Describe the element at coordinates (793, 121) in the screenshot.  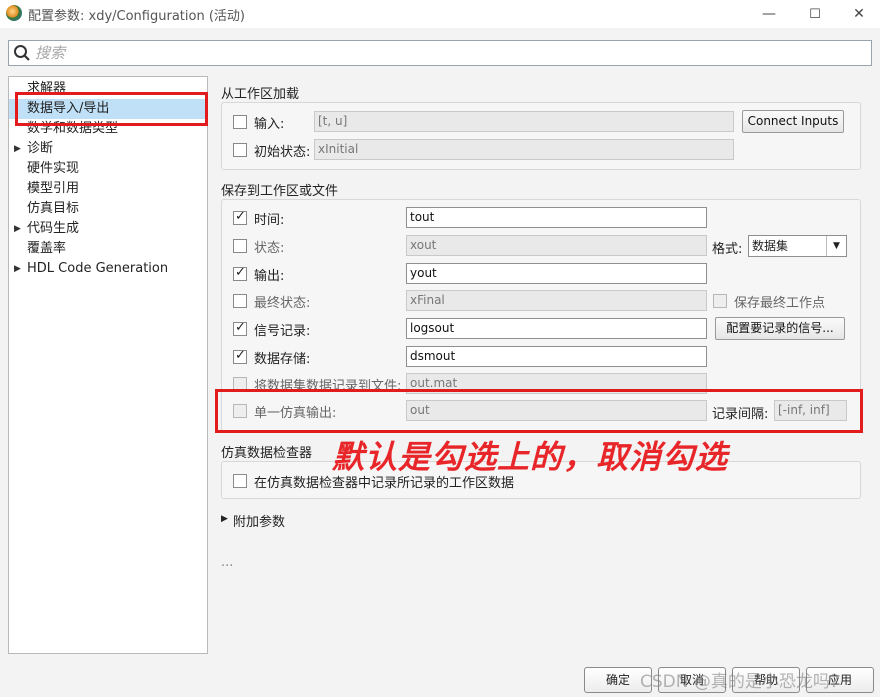
I see `connect-inputs-button: Connect Inputs` at that location.